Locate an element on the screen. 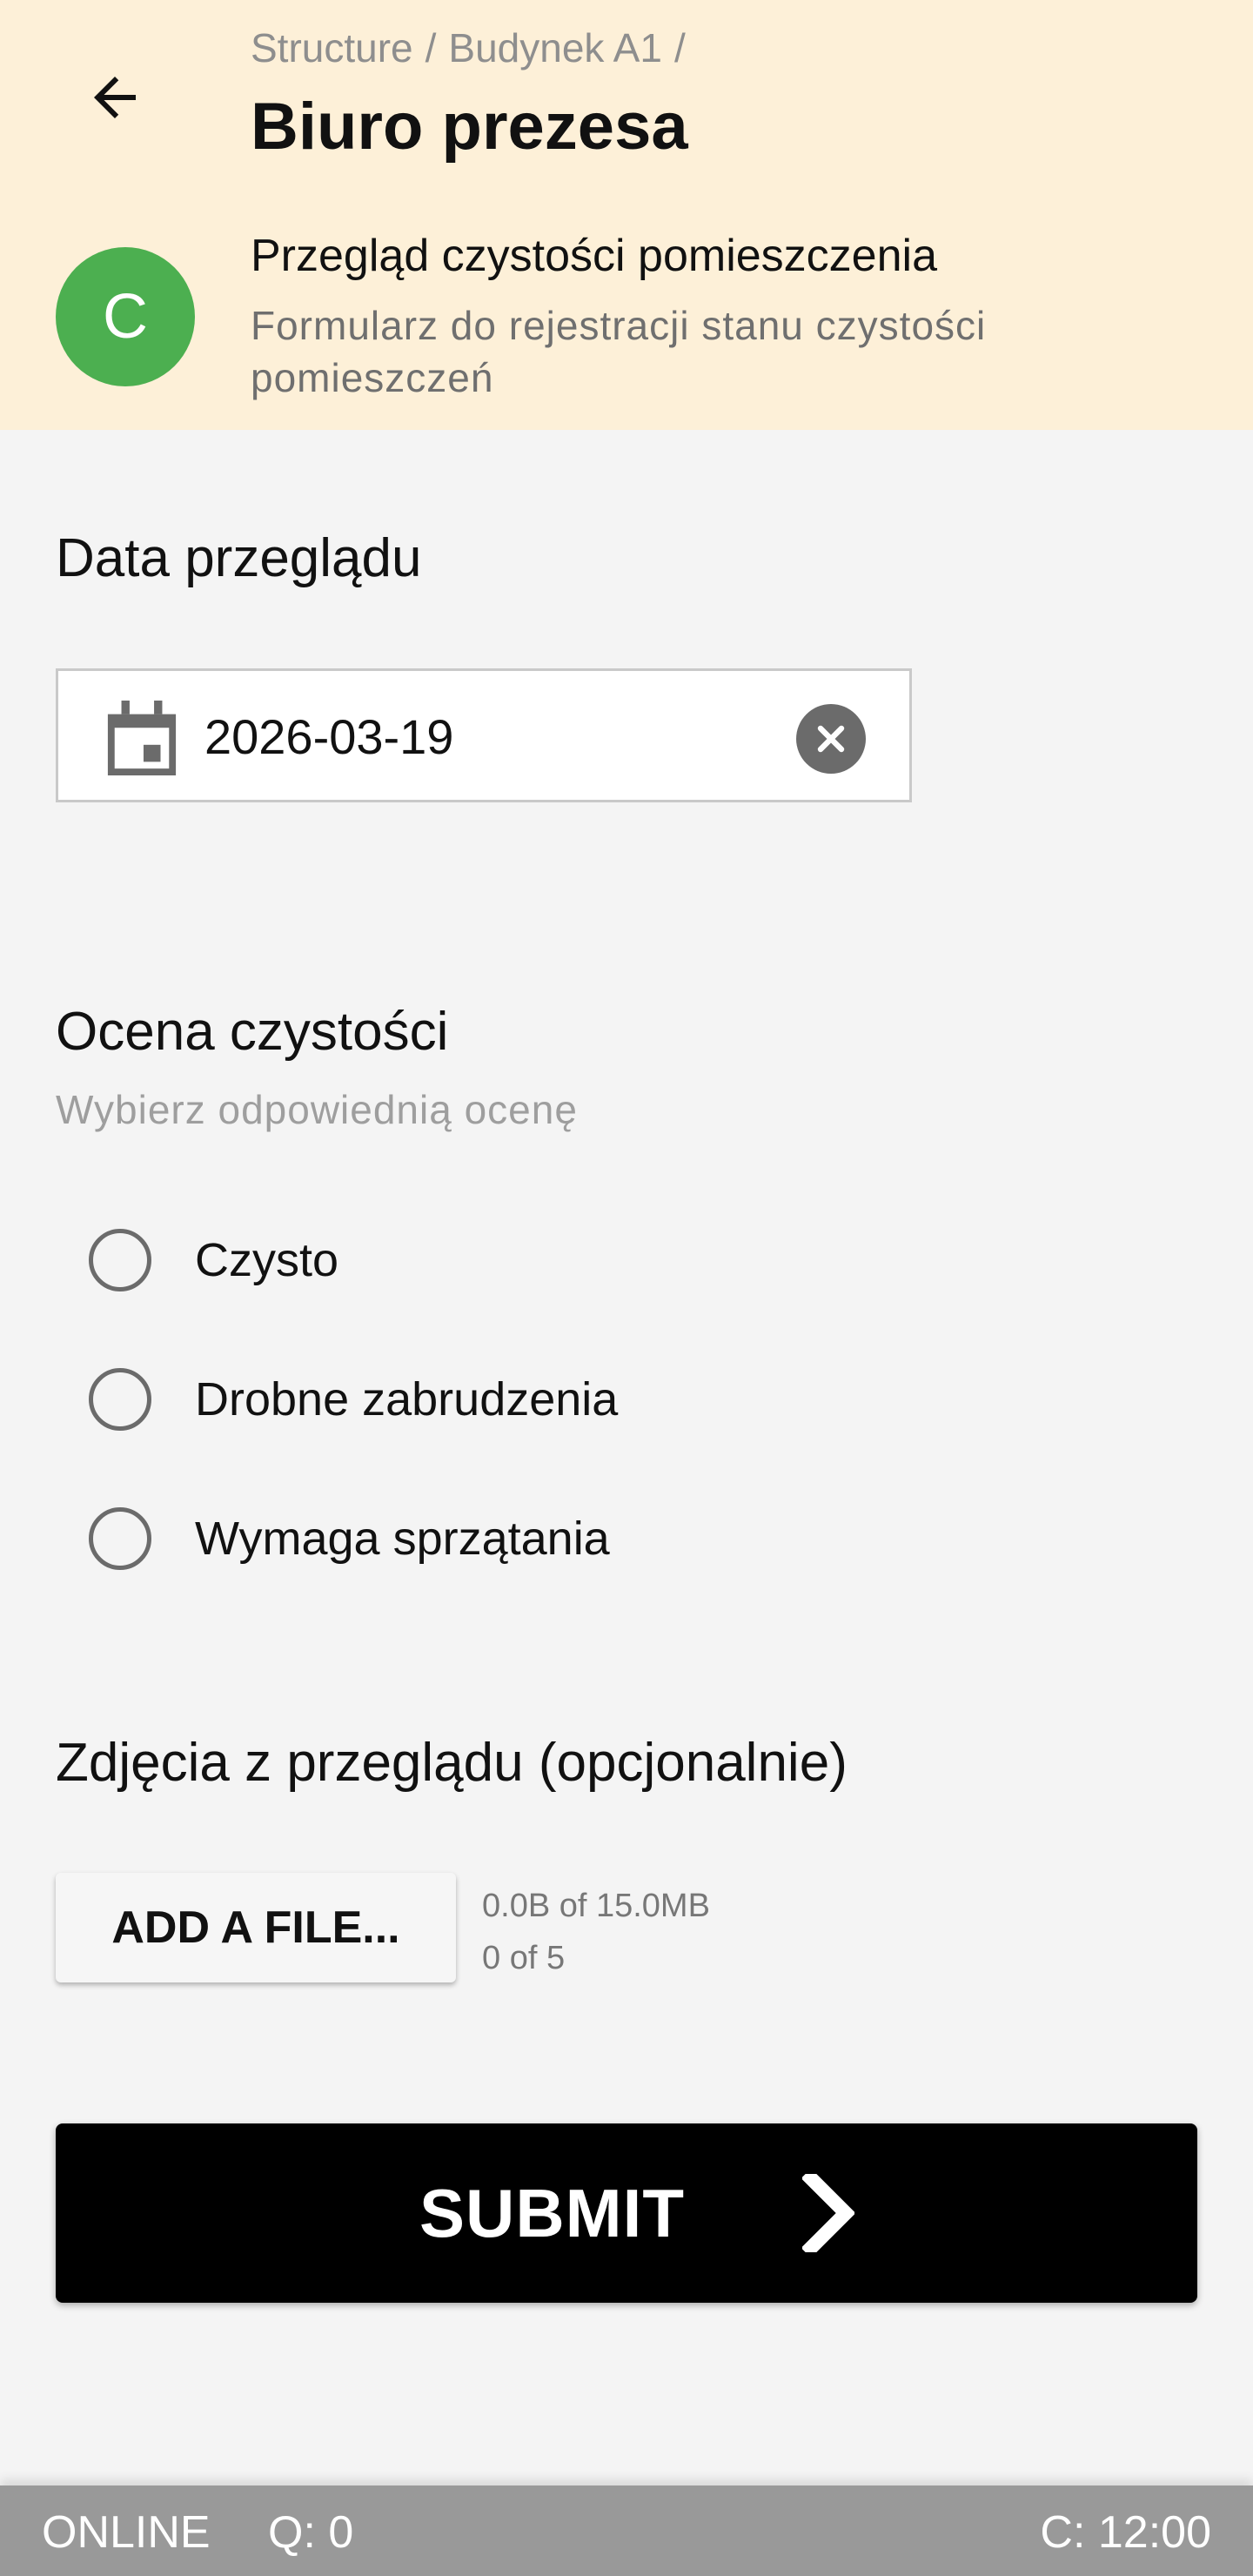 This screenshot has width=1253, height=2576. rating-section-label: Ocena czystości is located at coordinates (252, 1032).